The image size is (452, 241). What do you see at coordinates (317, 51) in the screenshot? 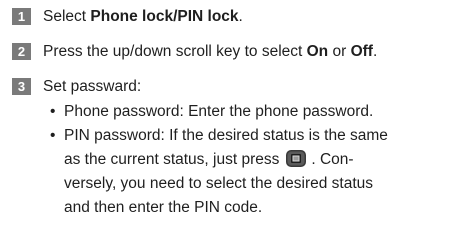
I see `step-2-option-on: On` at bounding box center [317, 51].